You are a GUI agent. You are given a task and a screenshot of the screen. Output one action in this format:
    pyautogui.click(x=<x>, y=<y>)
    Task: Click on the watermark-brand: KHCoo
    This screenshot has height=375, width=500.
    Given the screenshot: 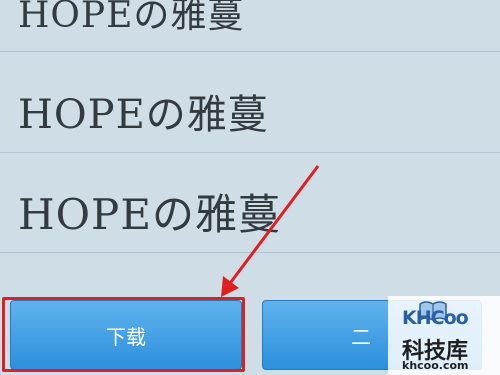 What is the action you would take?
    pyautogui.click(x=435, y=318)
    